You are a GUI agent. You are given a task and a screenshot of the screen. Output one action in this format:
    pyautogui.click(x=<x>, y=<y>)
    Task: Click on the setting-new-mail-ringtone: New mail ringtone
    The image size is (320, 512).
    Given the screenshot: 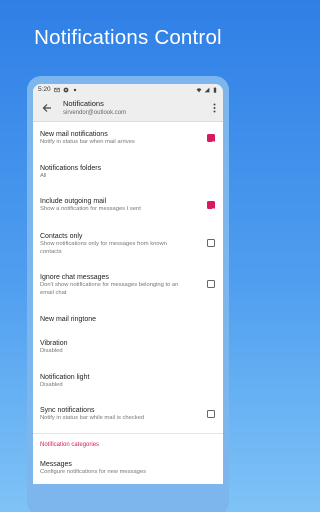 What is the action you would take?
    pyautogui.click(x=127, y=319)
    